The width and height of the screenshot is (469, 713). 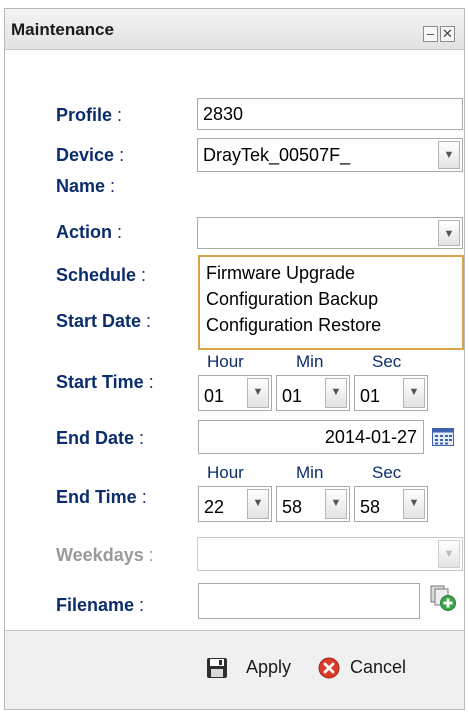 I want to click on end-sec-caption: Sec, so click(x=387, y=472).